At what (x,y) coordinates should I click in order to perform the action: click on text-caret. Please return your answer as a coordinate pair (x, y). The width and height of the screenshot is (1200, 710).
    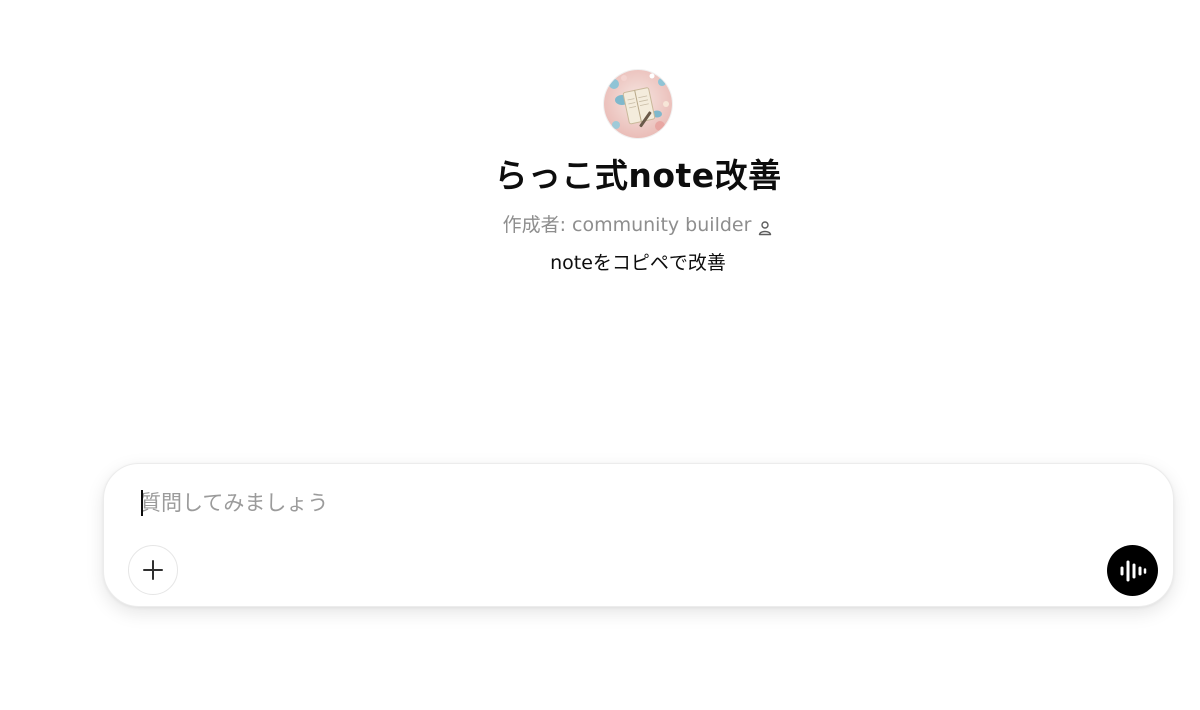
    Looking at the image, I should click on (142, 503).